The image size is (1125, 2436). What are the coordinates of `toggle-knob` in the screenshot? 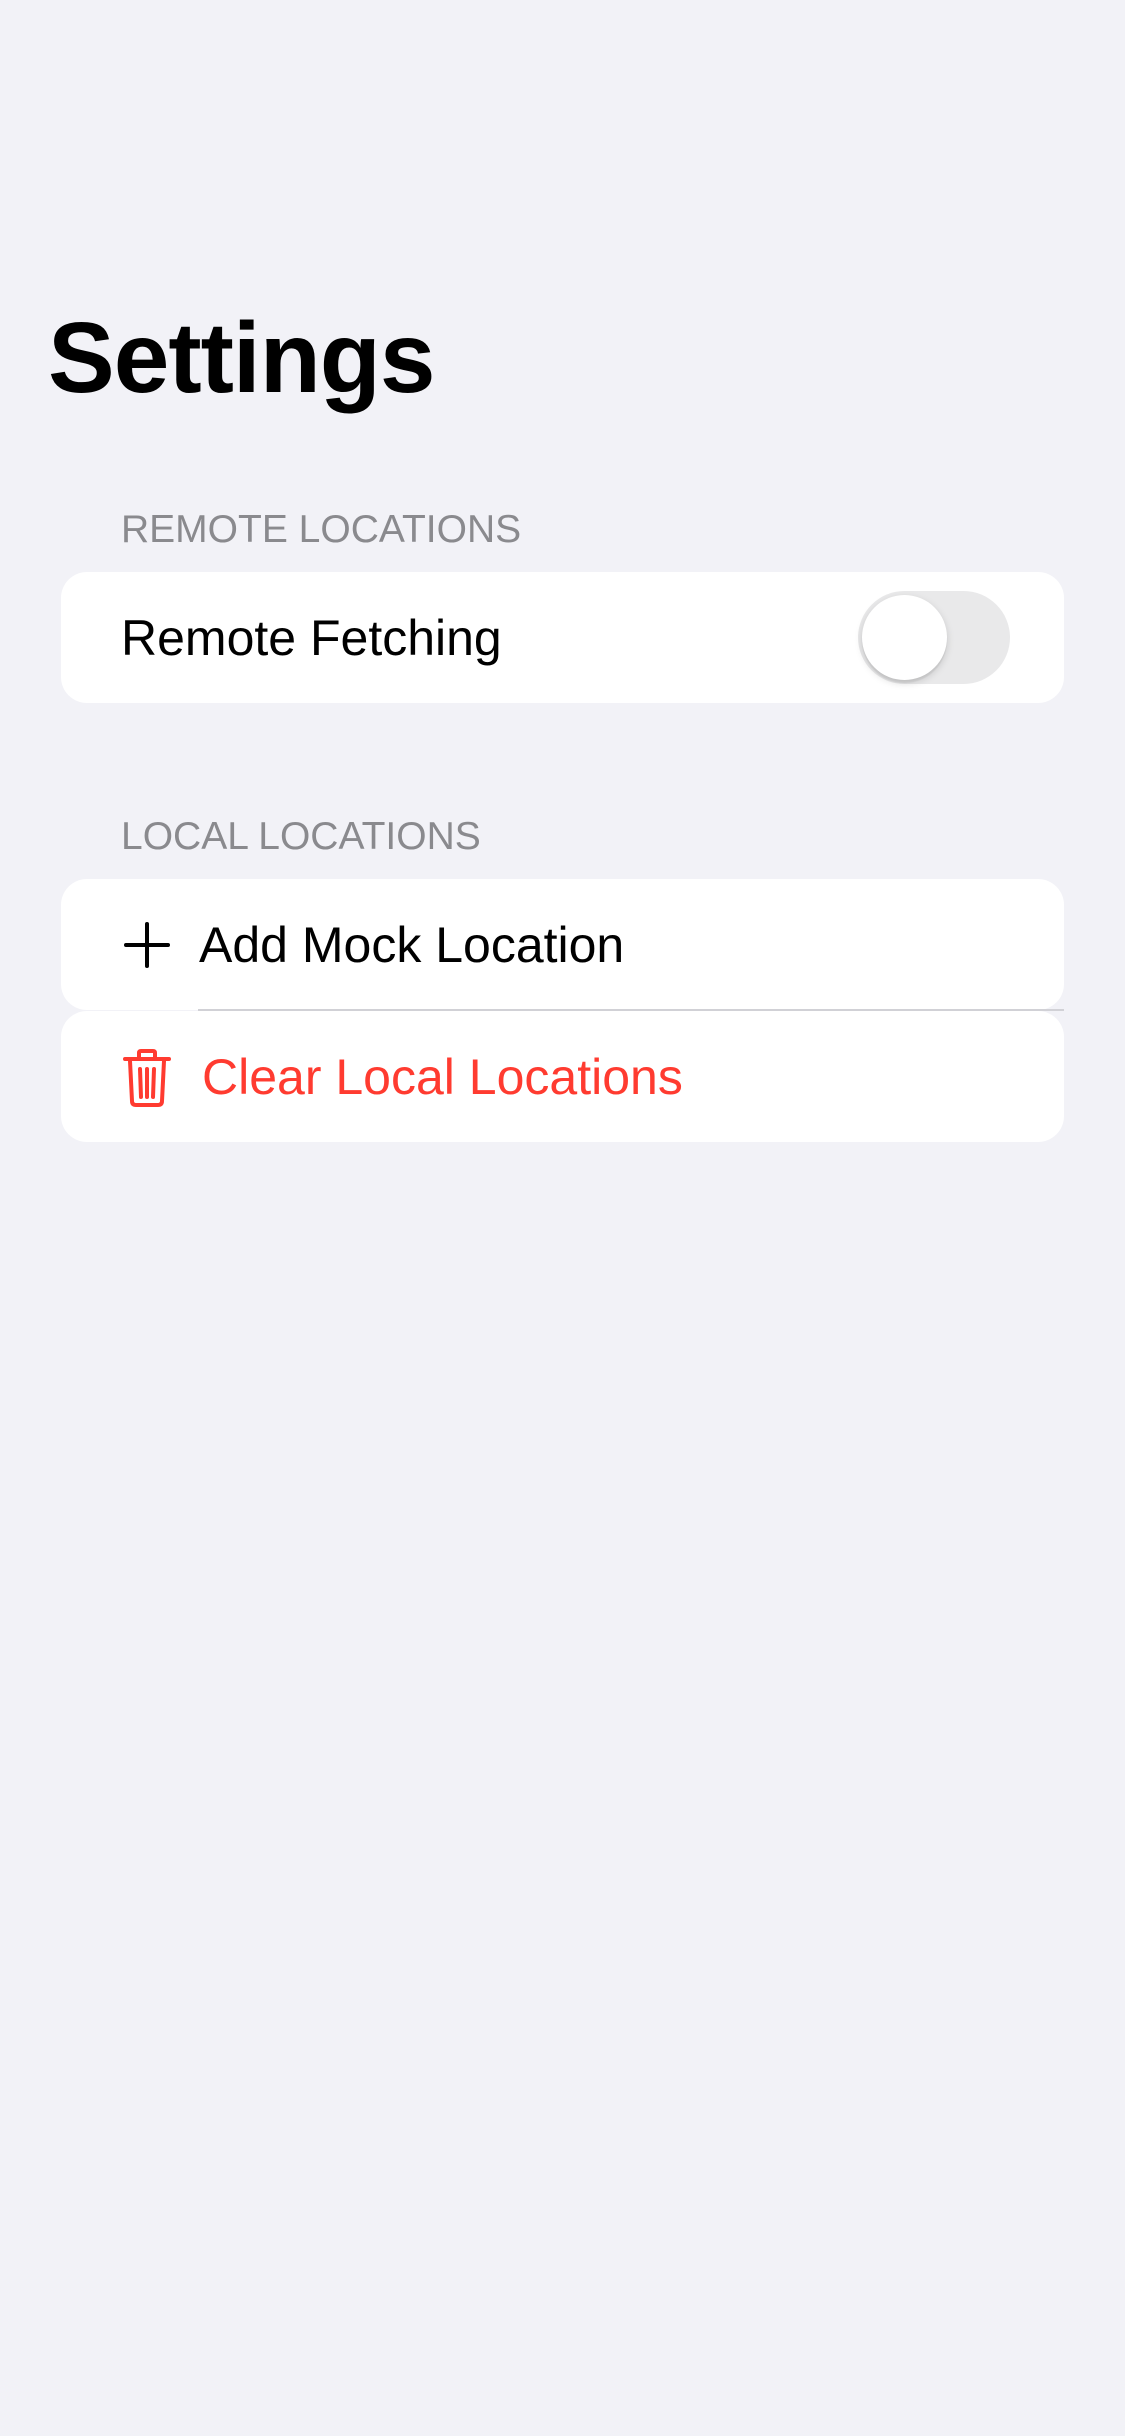 It's located at (904, 637).